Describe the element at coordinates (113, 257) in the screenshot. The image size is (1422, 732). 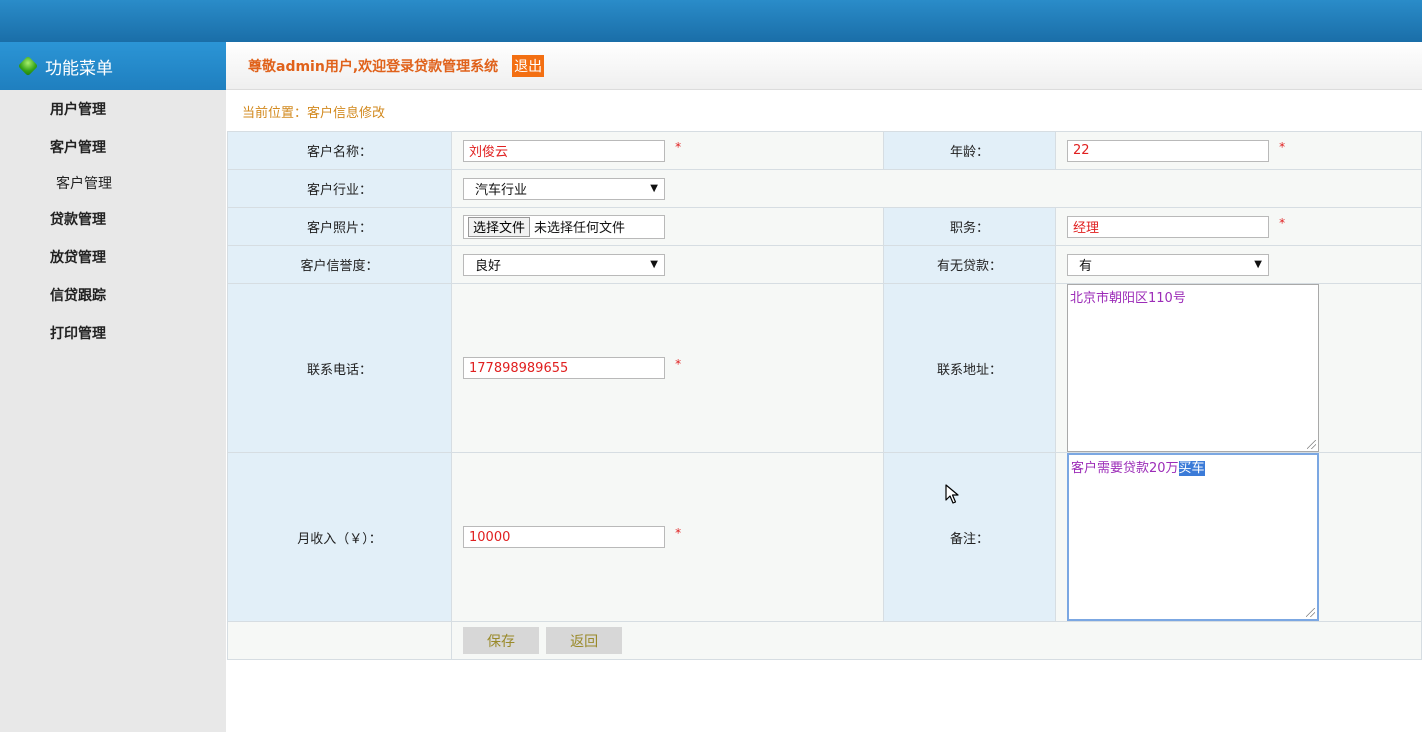
I see `sidebar-item-disbursement-management: 放贷管理` at that location.